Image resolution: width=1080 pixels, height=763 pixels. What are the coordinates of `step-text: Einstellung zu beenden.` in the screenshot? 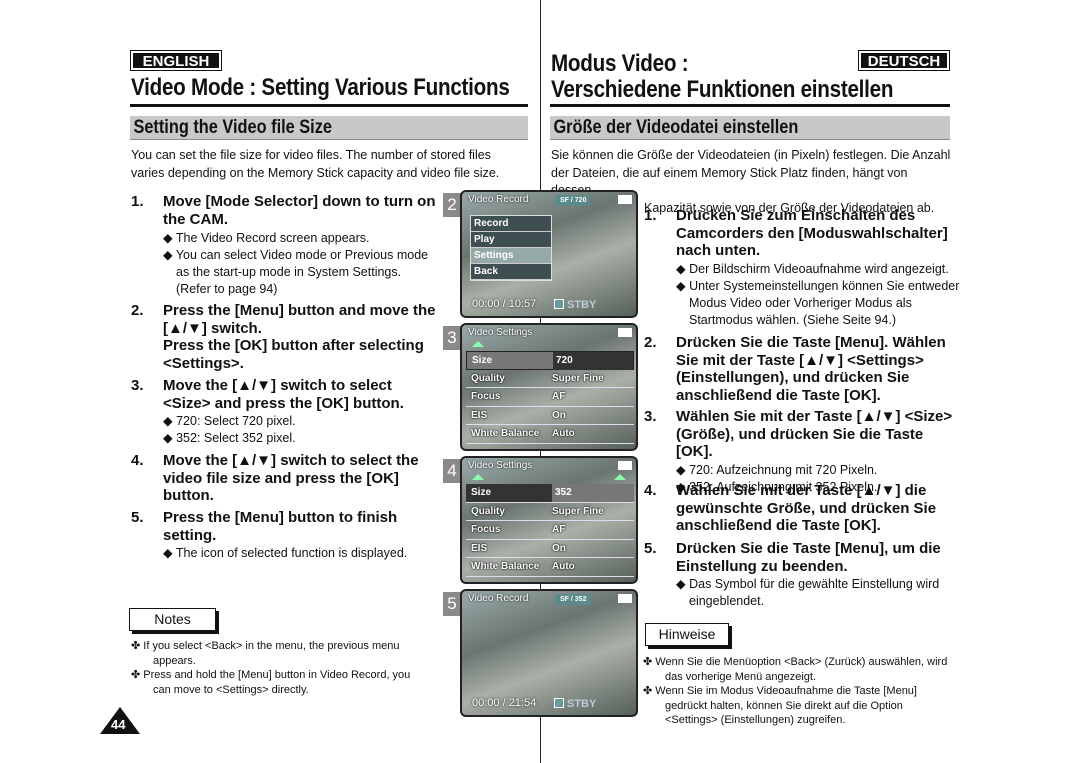 It's located at (762, 566).